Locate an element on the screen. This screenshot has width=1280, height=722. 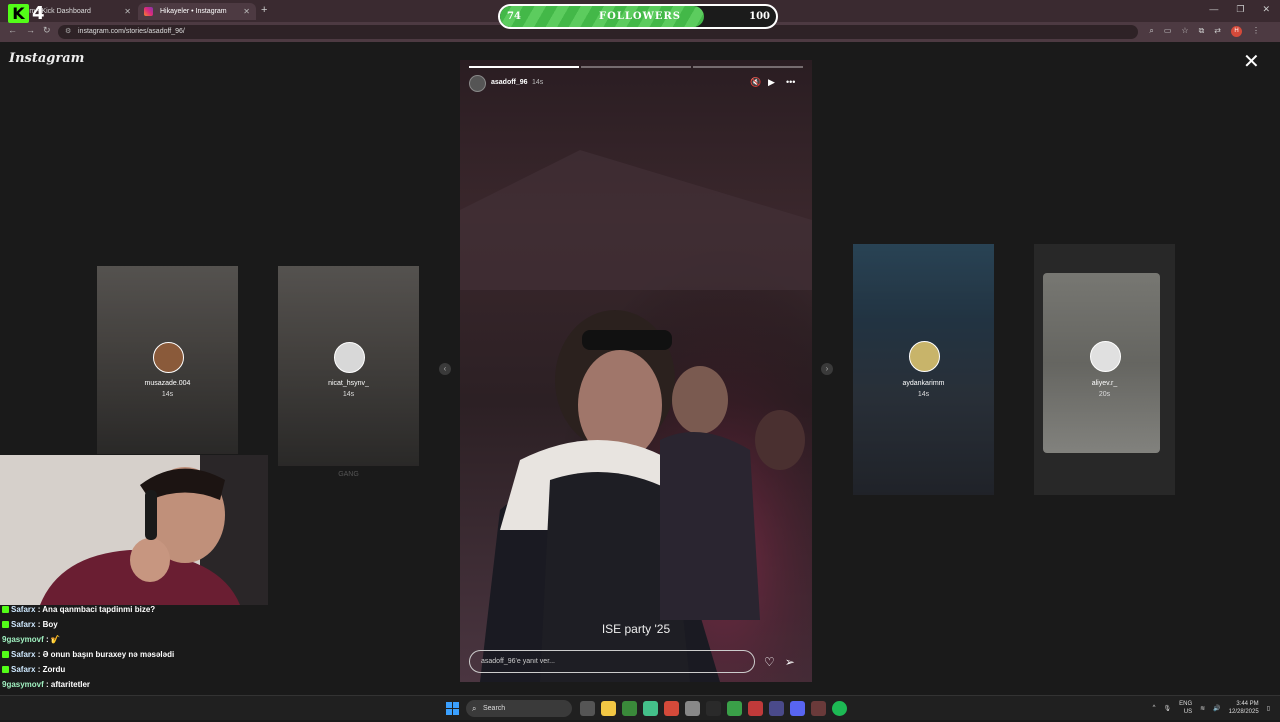
heart-icon: ♡ is located at coordinates (769, 662).